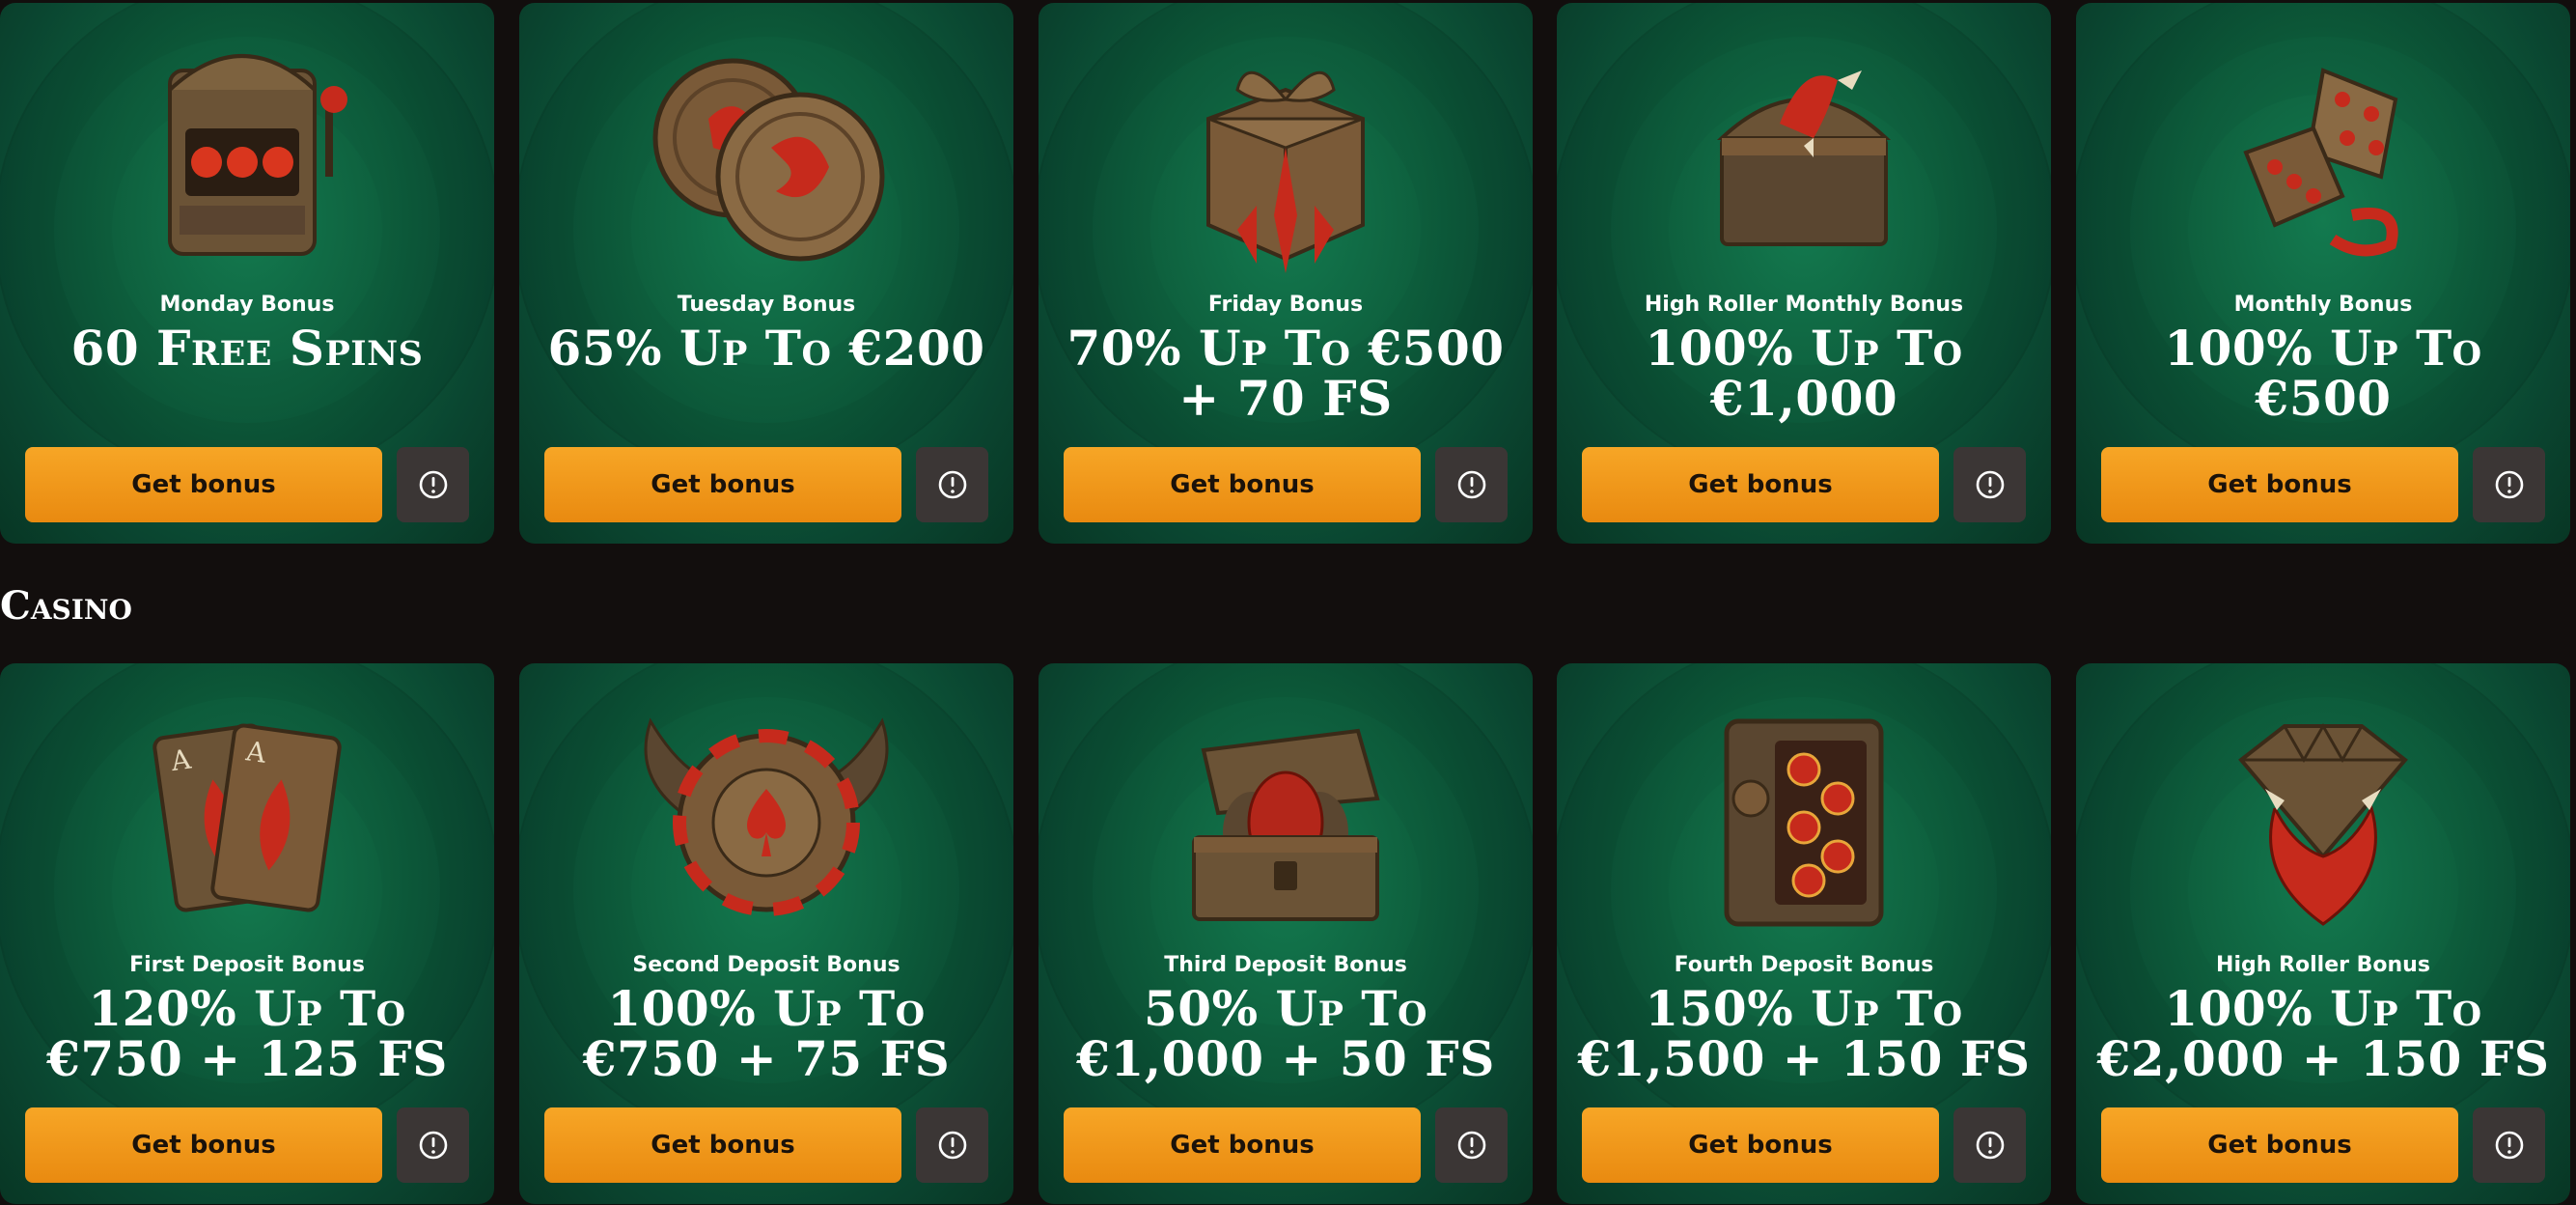 This screenshot has height=1205, width=2576. Describe the element at coordinates (1285, 1034) in the screenshot. I see `bonus-headline: 50% Up To €1,000 + 50 FS` at that location.